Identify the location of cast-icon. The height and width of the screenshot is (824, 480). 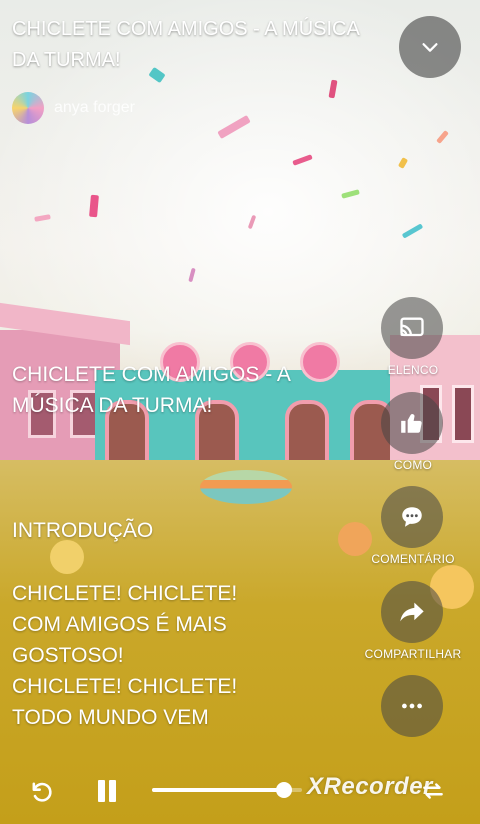
(412, 327).